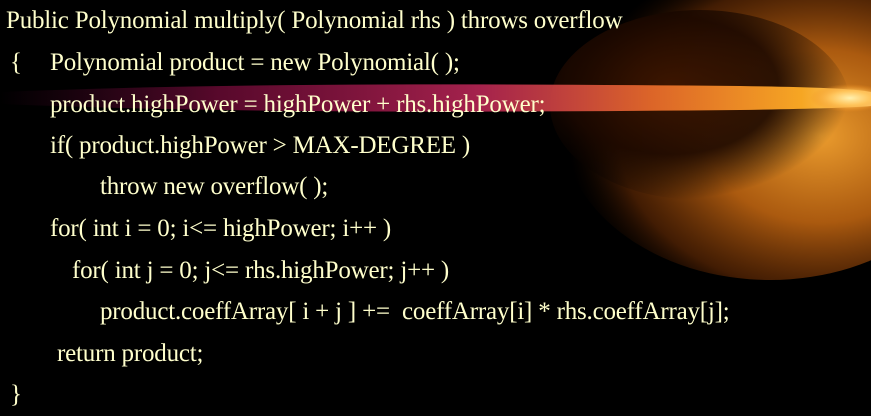 The width and height of the screenshot is (871, 416). I want to click on code-line-3: Polynomial product = new Polynomial( );, so click(255, 62).